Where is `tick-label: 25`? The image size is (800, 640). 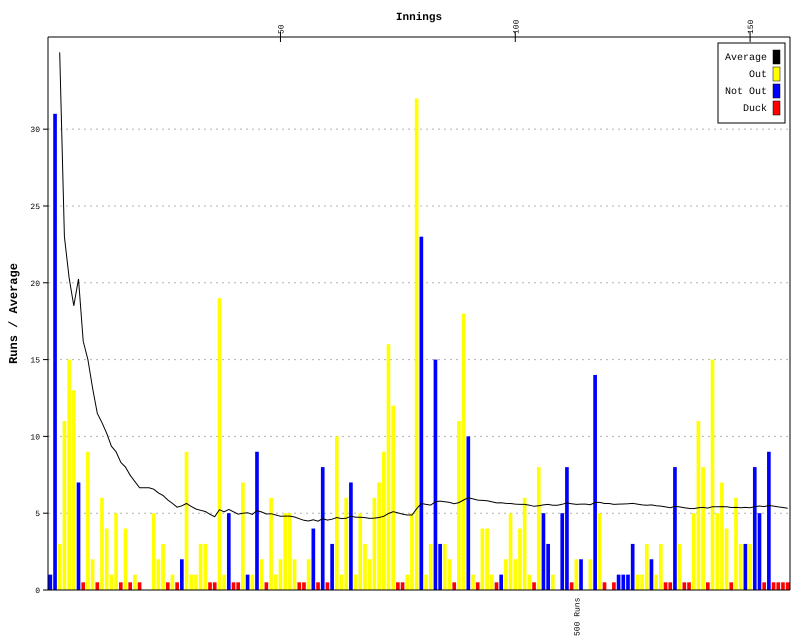
tick-label: 25 is located at coordinates (35, 207).